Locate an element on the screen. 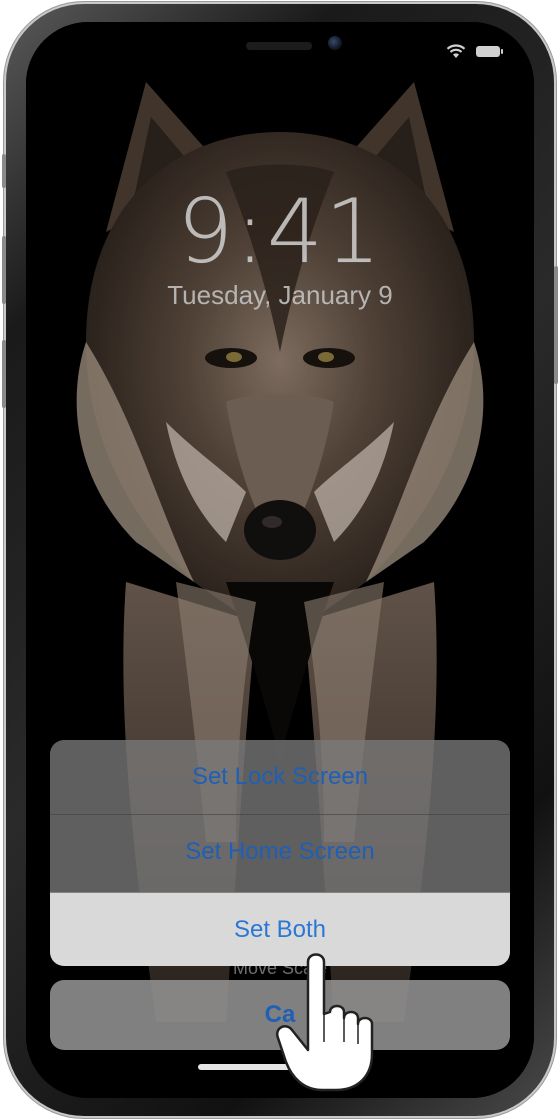 The width and height of the screenshot is (560, 1120). notch is located at coordinates (280, 47).